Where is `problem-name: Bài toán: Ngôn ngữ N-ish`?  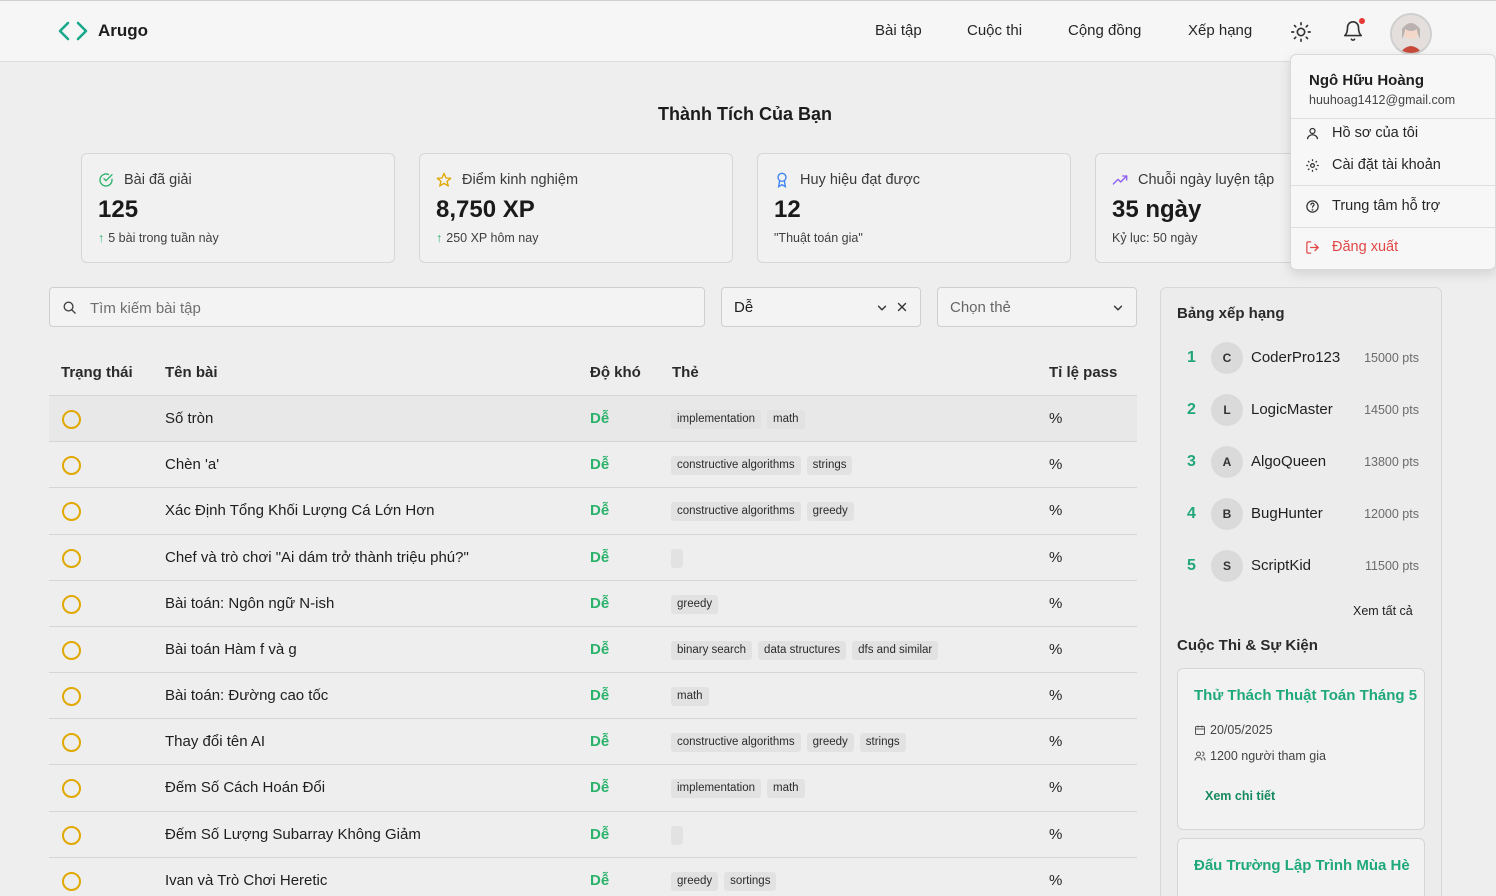 problem-name: Bài toán: Ngôn ngữ N-ish is located at coordinates (249, 603).